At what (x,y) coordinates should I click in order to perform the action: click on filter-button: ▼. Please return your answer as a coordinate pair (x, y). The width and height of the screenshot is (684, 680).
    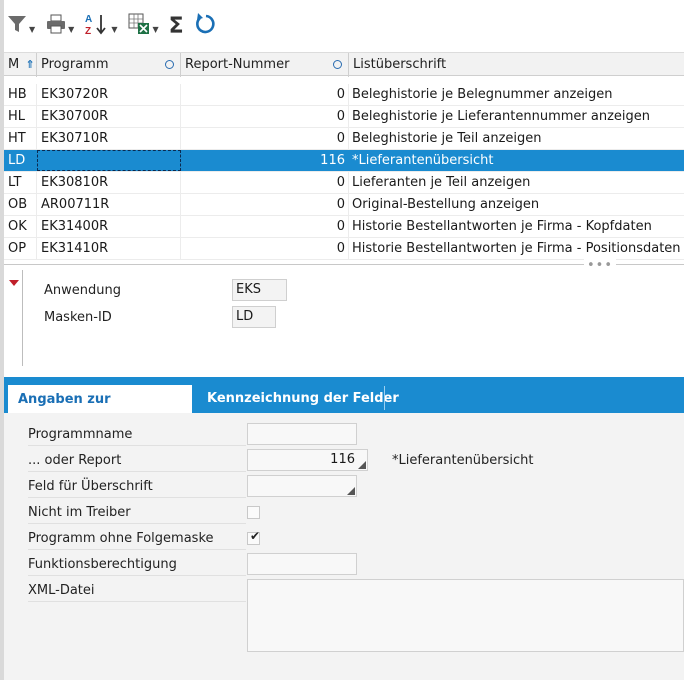
    Looking at the image, I should click on (20, 26).